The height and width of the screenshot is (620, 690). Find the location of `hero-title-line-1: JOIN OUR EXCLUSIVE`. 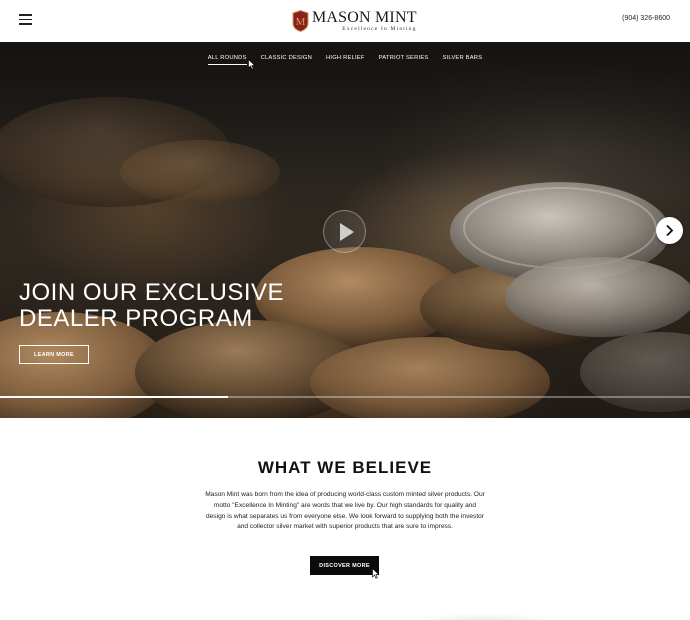

hero-title-line-1: JOIN OUR EXCLUSIVE is located at coordinates (152, 292).